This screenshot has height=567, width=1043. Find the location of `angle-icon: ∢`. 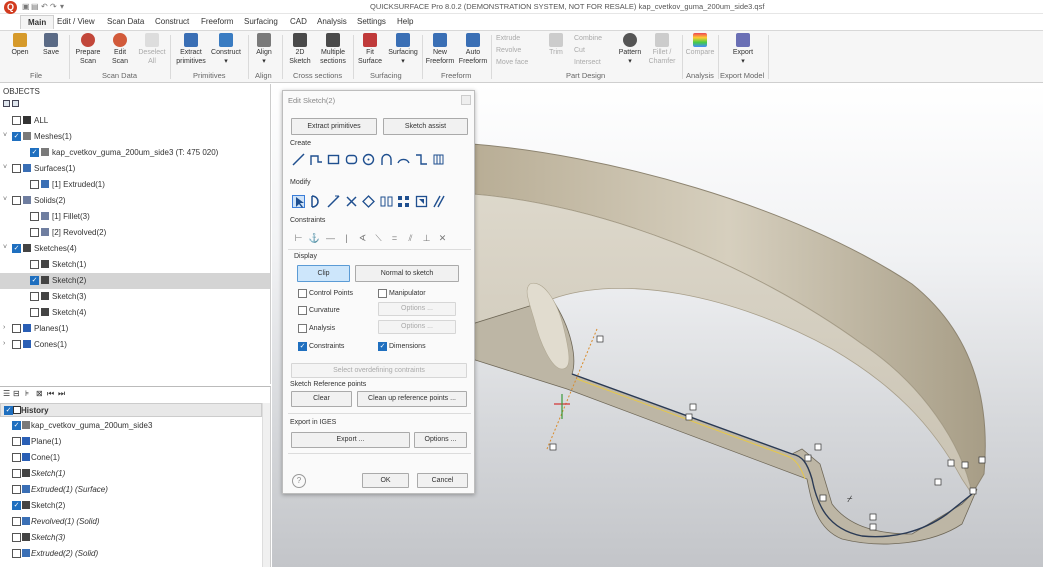

angle-icon: ∢ is located at coordinates (362, 238).